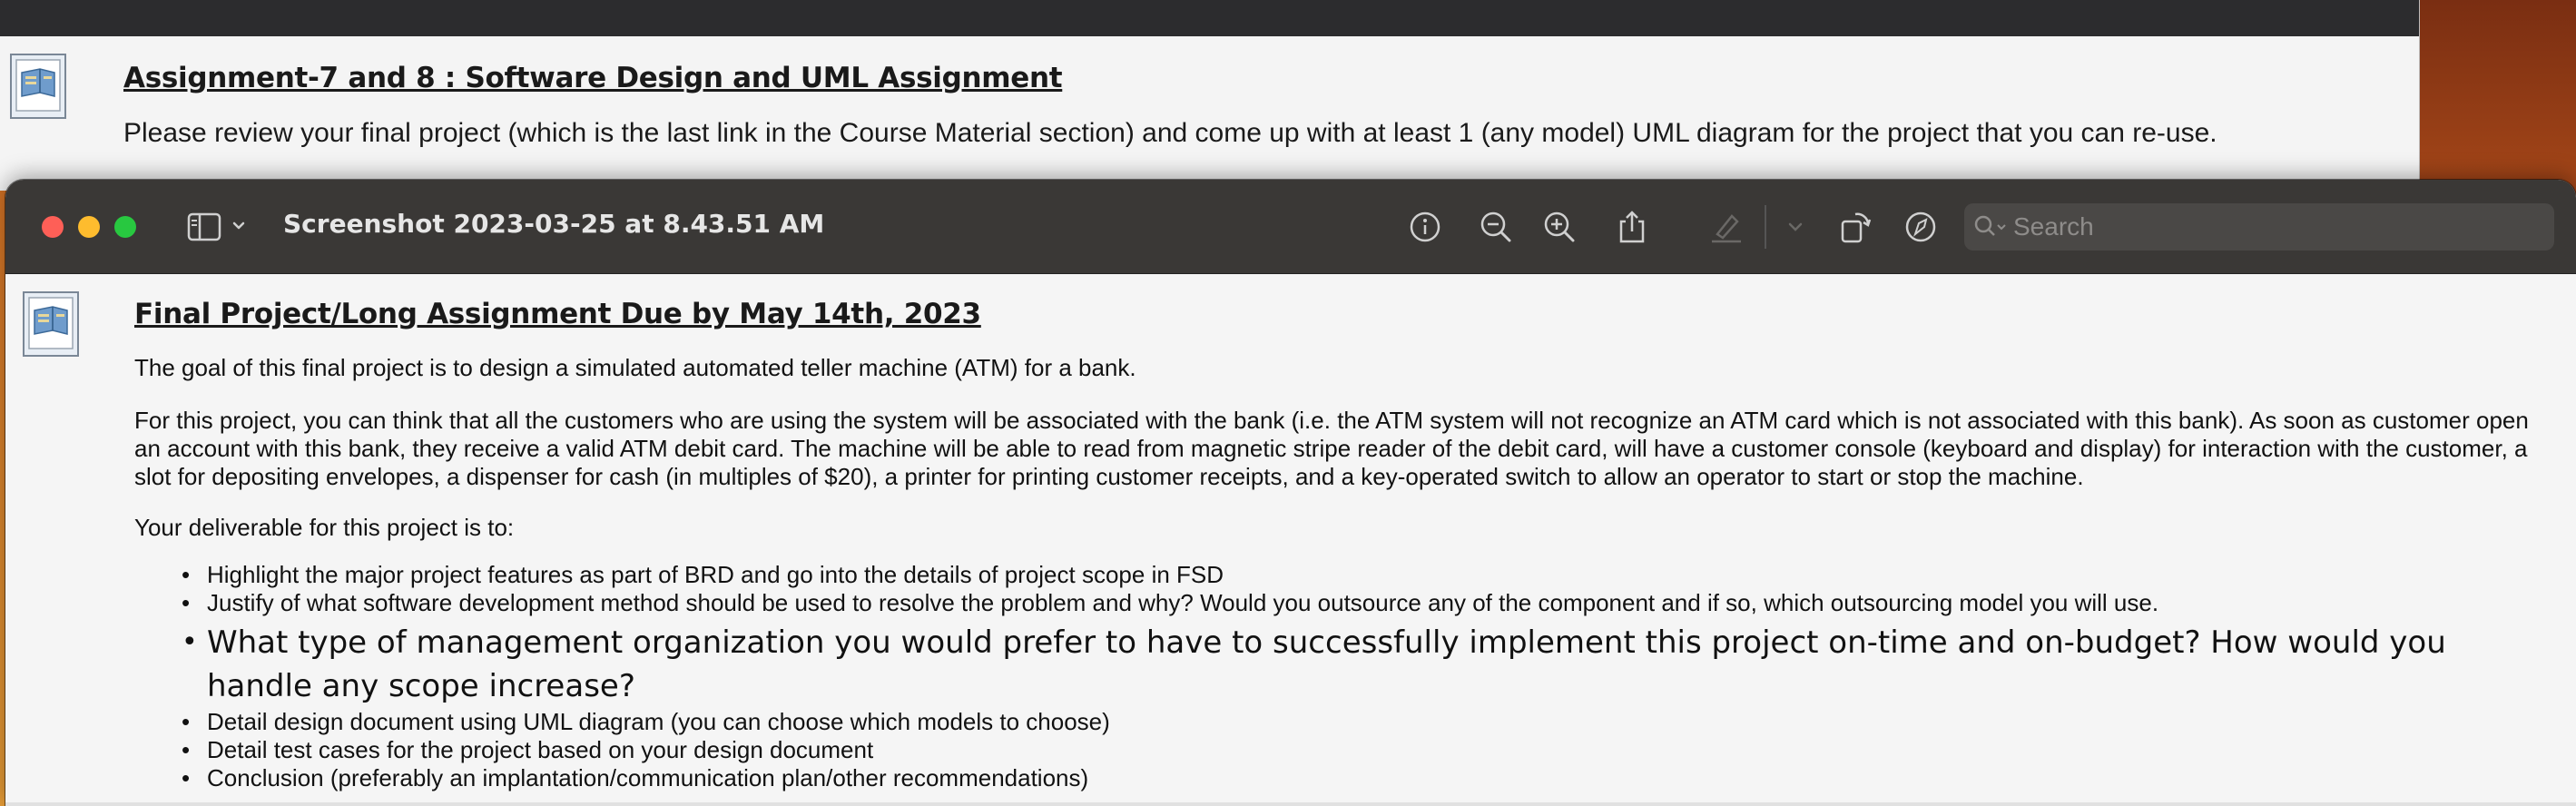 The height and width of the screenshot is (806, 2576). I want to click on share-icon, so click(1632, 227).